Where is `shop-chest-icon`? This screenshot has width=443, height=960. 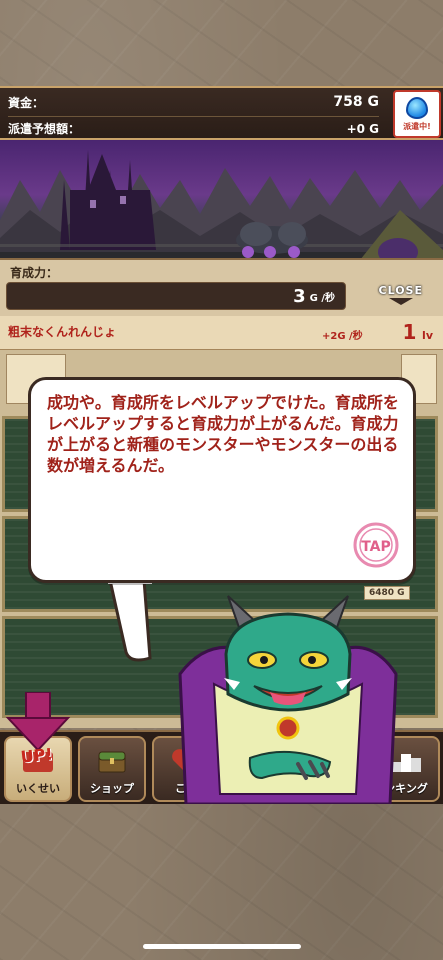
shop-chest-icon is located at coordinates (112, 762).